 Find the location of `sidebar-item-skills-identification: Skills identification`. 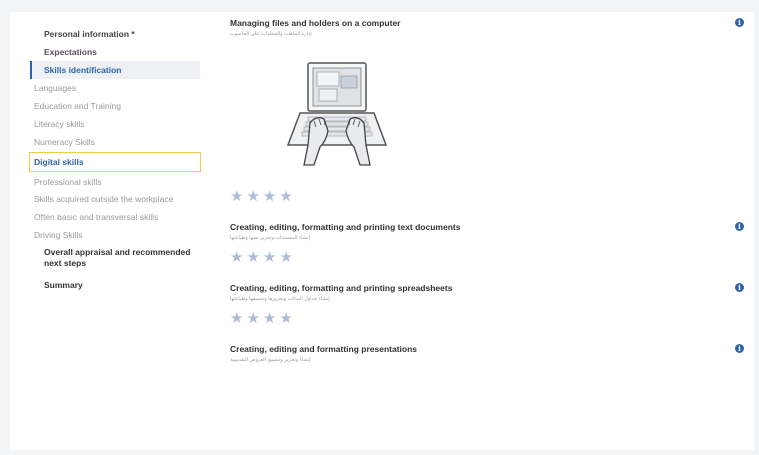

sidebar-item-skills-identification: Skills identification is located at coordinates (115, 70).